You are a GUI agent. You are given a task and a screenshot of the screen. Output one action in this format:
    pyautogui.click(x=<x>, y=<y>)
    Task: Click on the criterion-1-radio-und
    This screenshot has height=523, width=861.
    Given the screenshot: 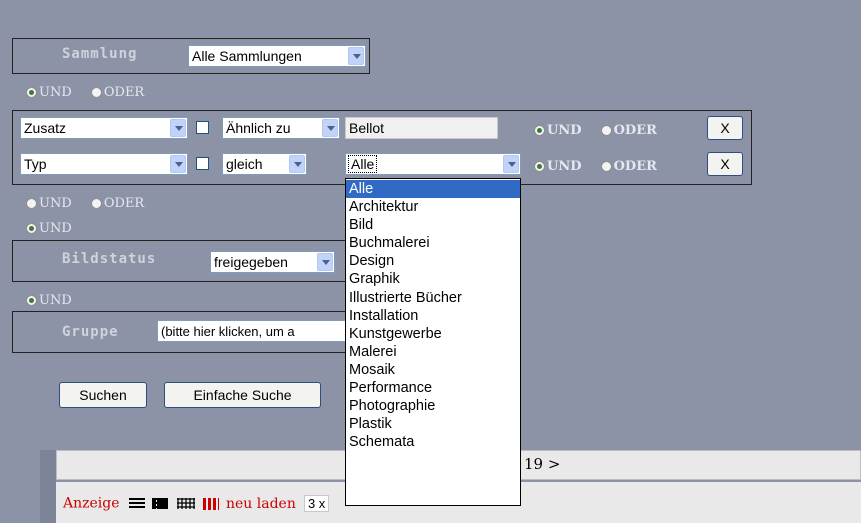 What is the action you would take?
    pyautogui.click(x=539, y=130)
    